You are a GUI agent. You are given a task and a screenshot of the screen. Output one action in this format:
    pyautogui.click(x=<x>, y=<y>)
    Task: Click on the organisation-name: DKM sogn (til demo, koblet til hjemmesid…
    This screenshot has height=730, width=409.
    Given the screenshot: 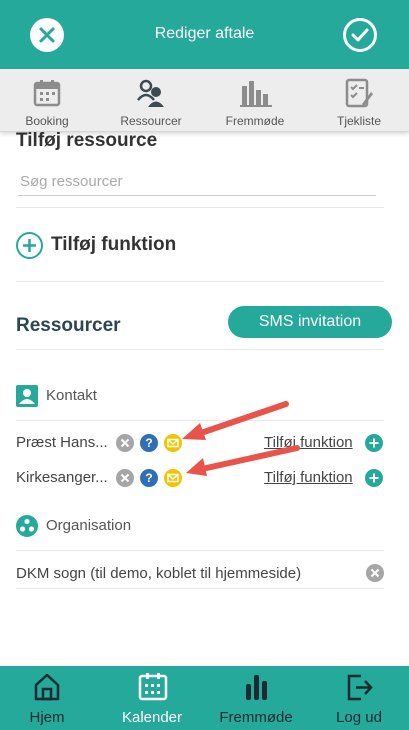 What is the action you would take?
    pyautogui.click(x=159, y=573)
    